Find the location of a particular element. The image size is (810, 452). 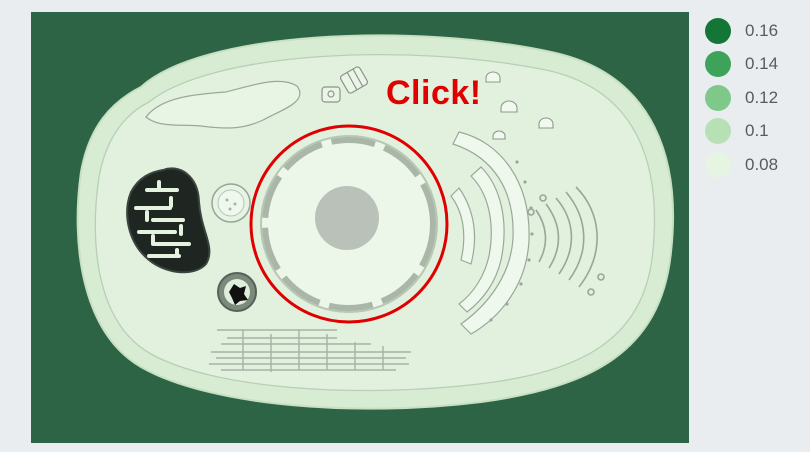

lysosome is located at coordinates (231, 203).